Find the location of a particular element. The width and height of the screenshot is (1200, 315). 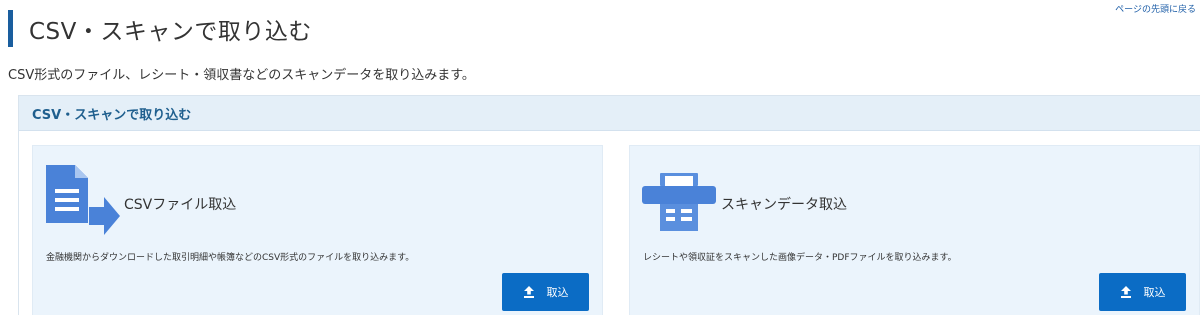

csv-import-button-label: 取込 is located at coordinates (557, 292).